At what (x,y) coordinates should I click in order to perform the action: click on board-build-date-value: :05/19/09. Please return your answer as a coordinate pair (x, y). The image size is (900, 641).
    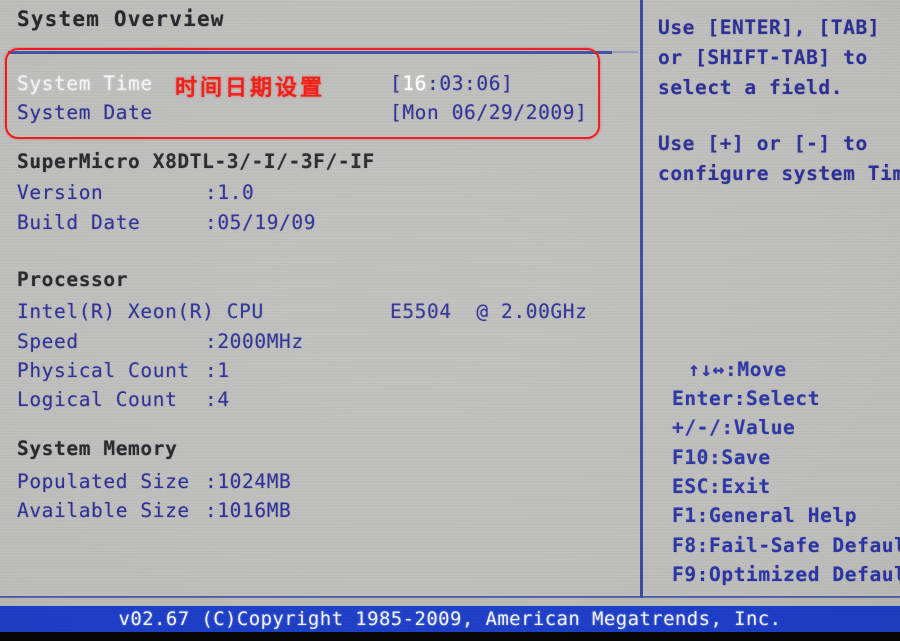
    Looking at the image, I should click on (261, 222).